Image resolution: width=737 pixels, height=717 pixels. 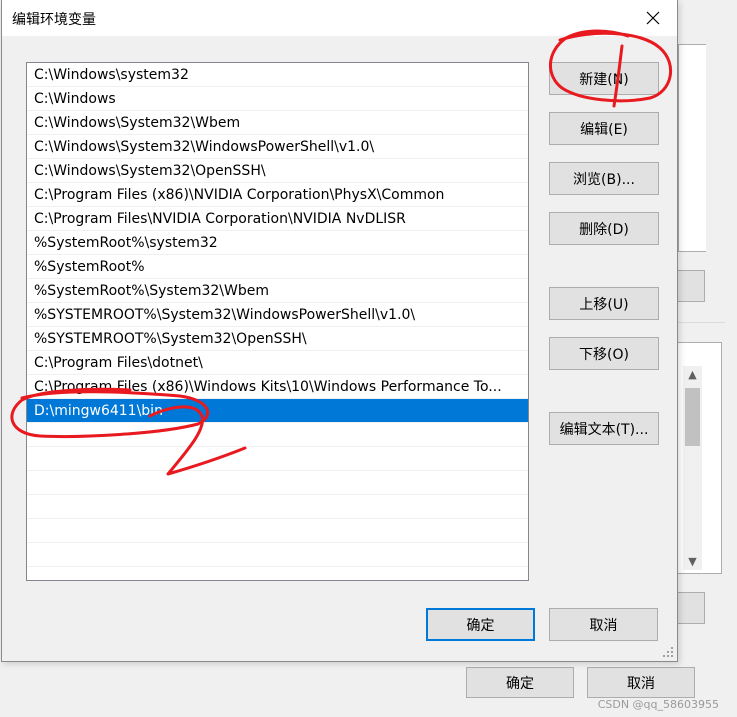 I want to click on delete-button: 删除(D), so click(x=604, y=228).